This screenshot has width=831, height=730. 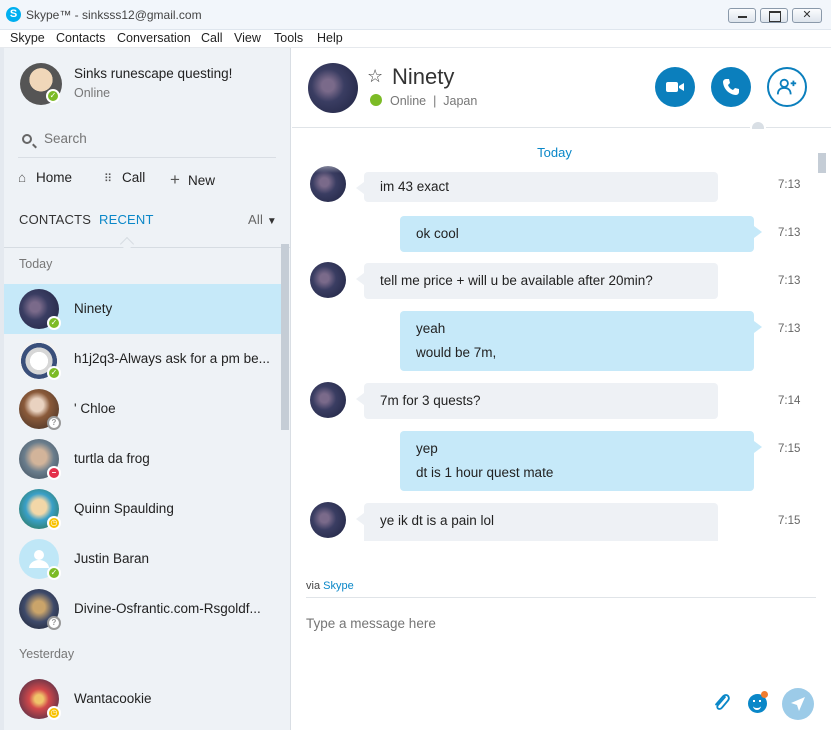 What do you see at coordinates (415, 15) in the screenshot?
I see `window-titlebar: S Skype™ - sinksss12@gmail.com` at bounding box center [415, 15].